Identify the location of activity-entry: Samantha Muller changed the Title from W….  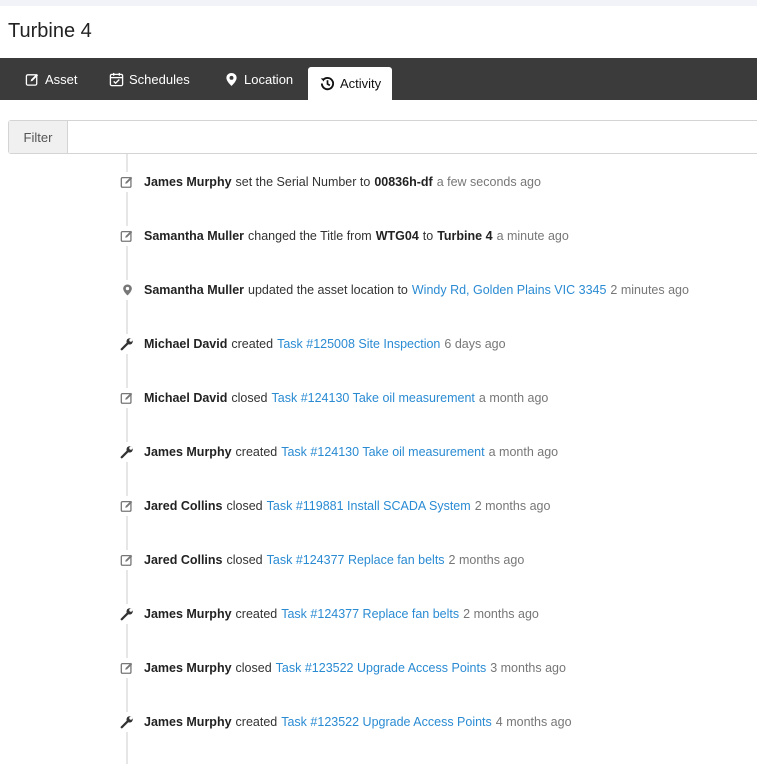
(343, 236).